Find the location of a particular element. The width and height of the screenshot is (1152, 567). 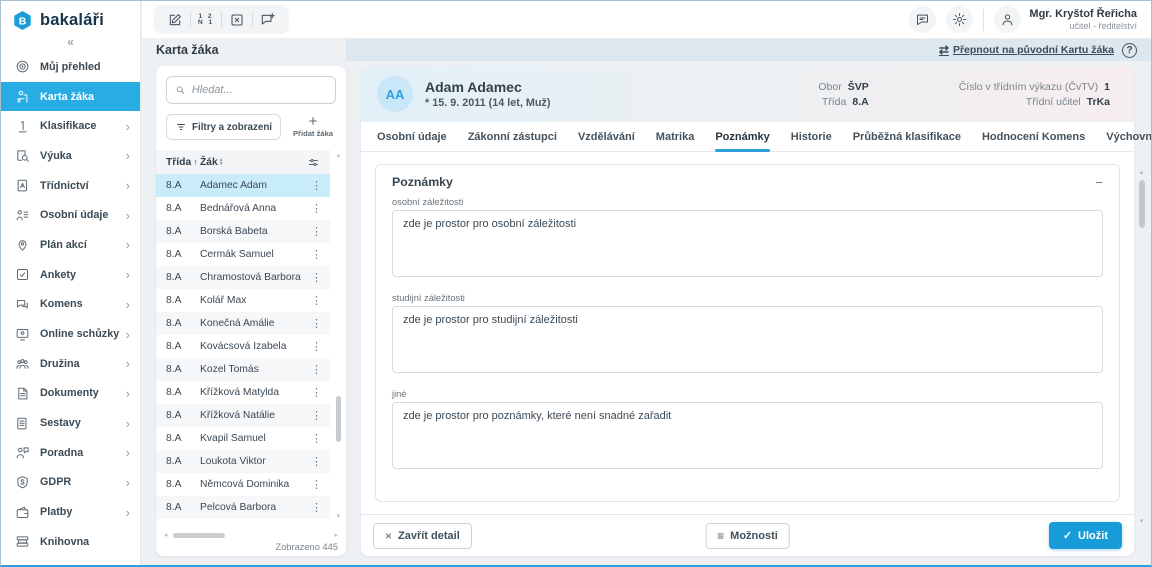

column-header-class: Třída ↑ is located at coordinates (183, 162).